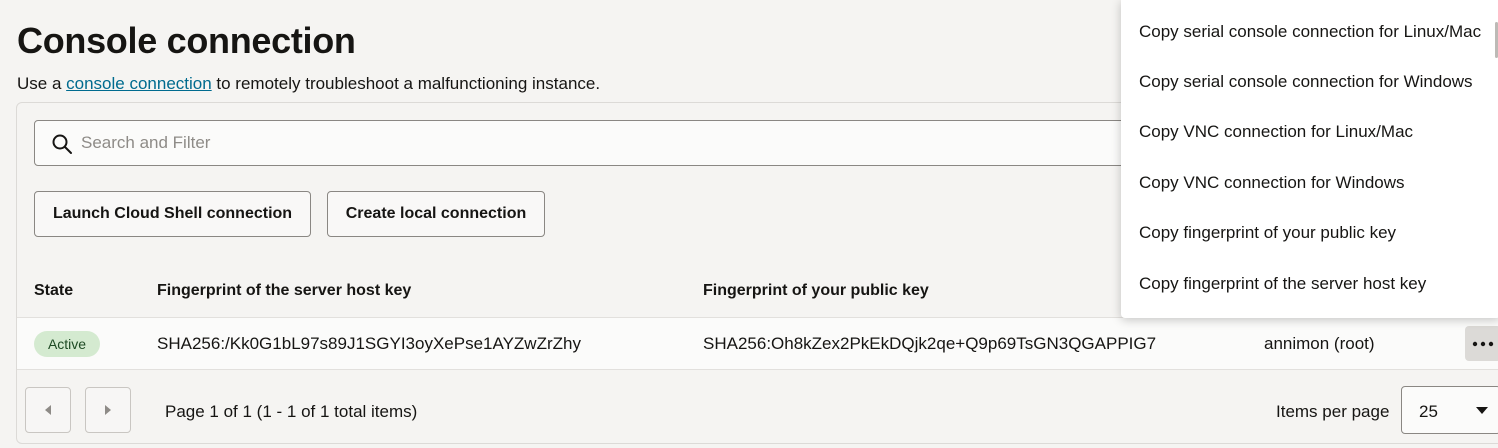 The width and height of the screenshot is (1498, 448). Describe the element at coordinates (1276, 132) in the screenshot. I see `menu-item-copy-vnc-linux: Copy VNC connection for Linux/Mac` at that location.